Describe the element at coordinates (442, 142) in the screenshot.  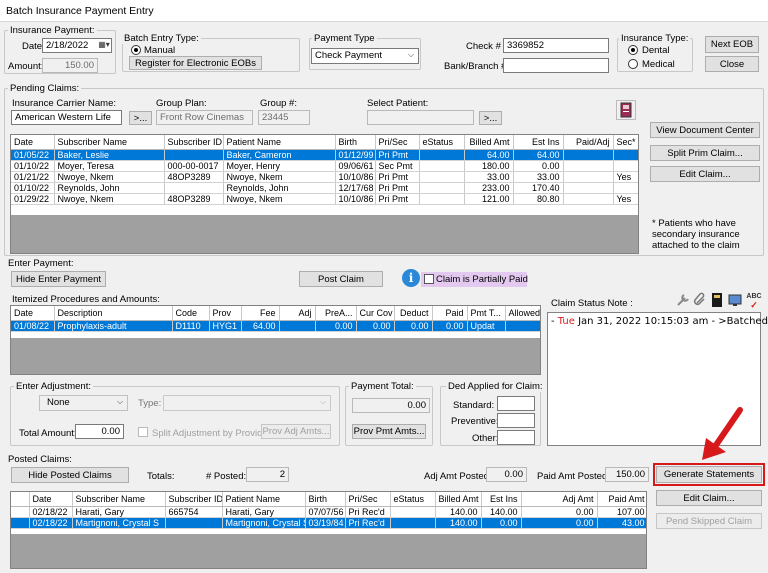
I see `pending-claim-column-header: eStatus` at that location.